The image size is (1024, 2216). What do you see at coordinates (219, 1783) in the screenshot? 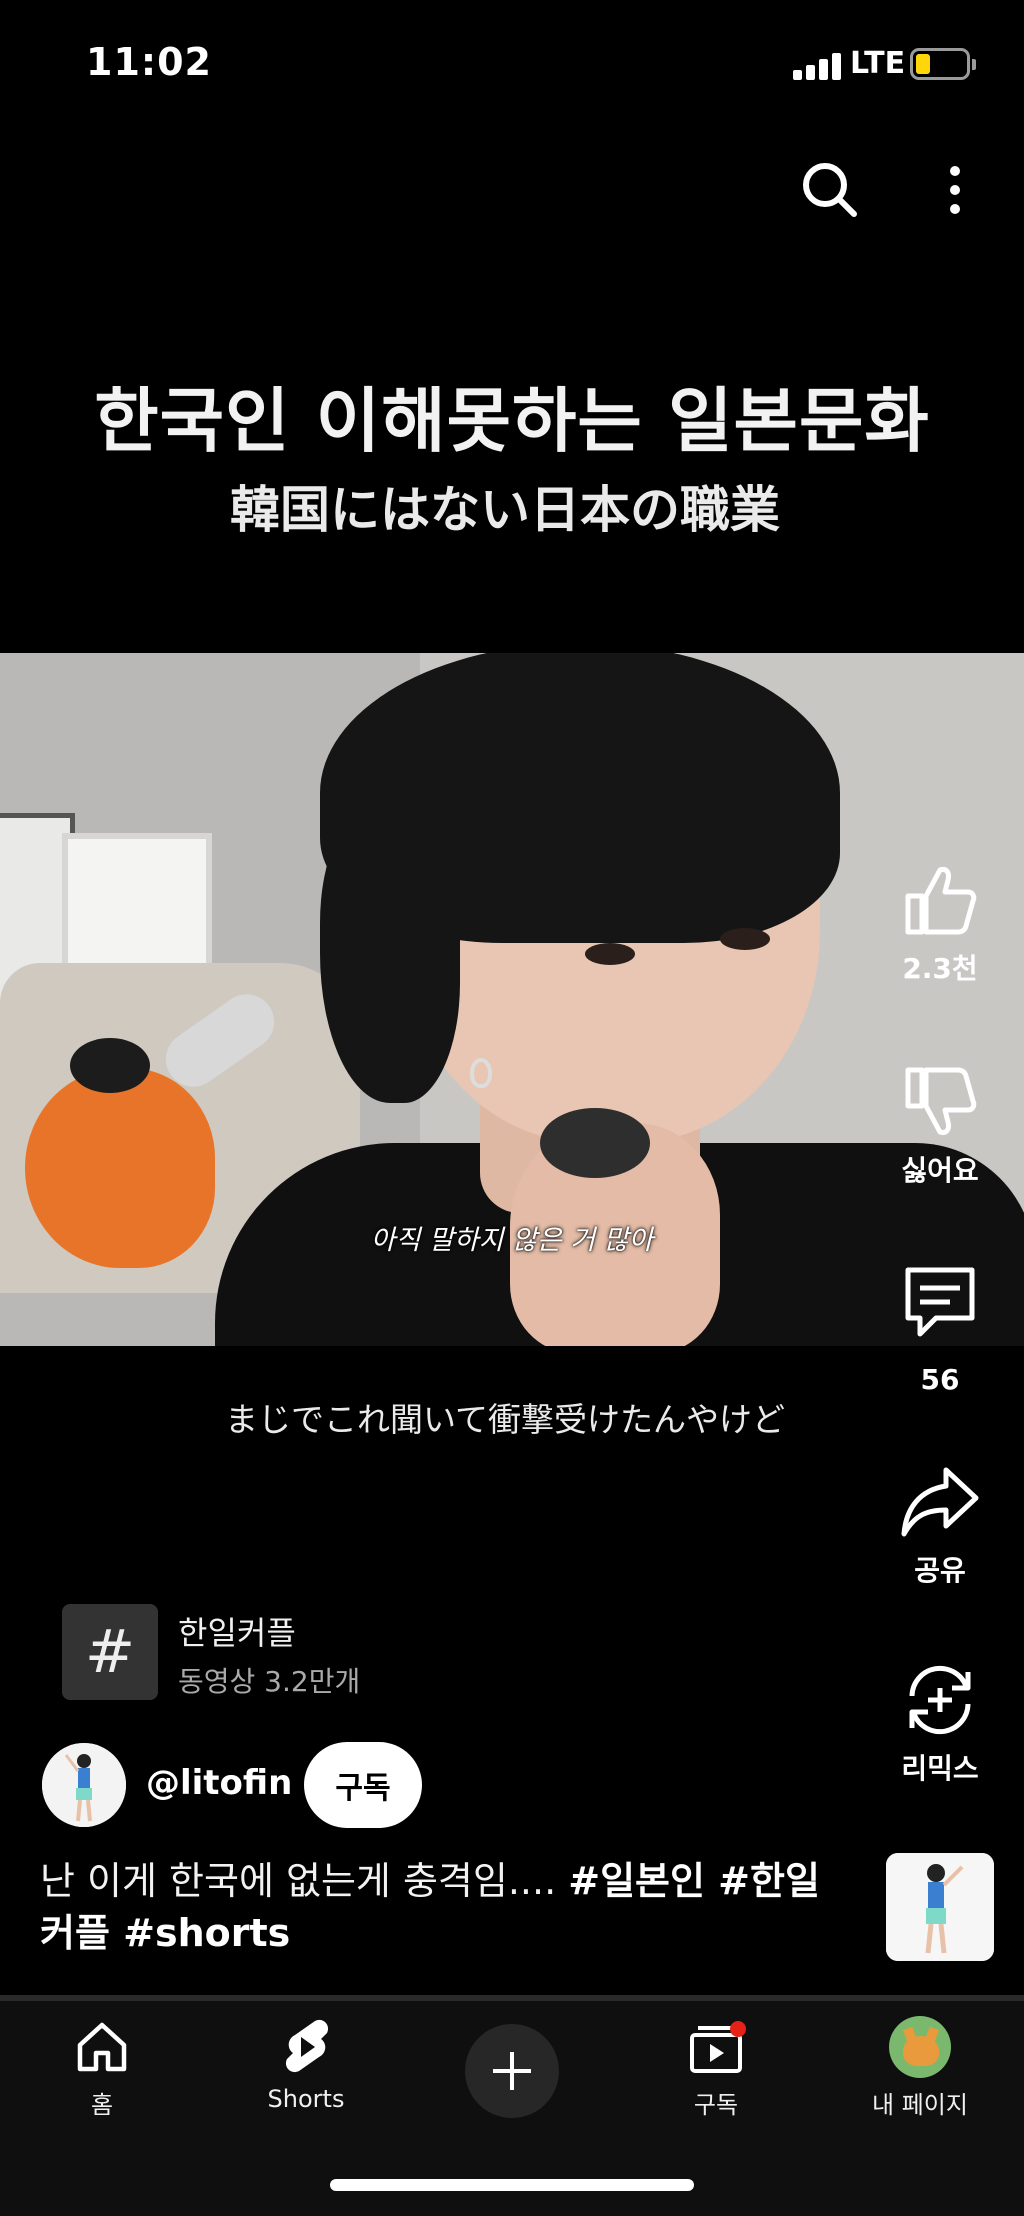
I see `channel-handle: @litofin` at bounding box center [219, 1783].